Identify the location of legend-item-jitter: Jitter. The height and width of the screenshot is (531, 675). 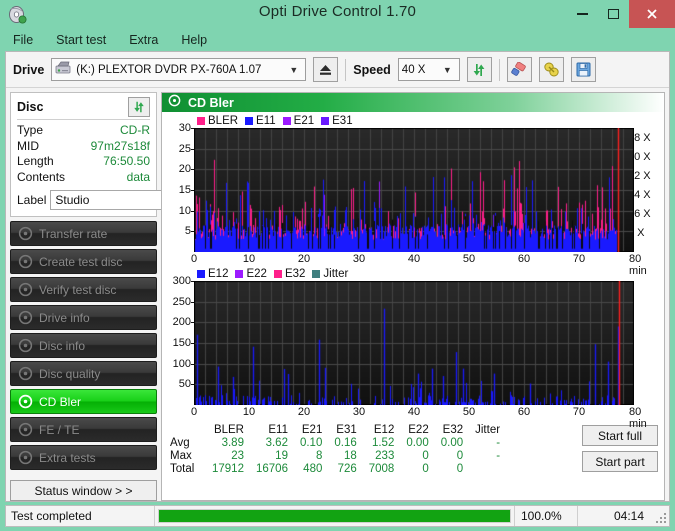
(330, 274).